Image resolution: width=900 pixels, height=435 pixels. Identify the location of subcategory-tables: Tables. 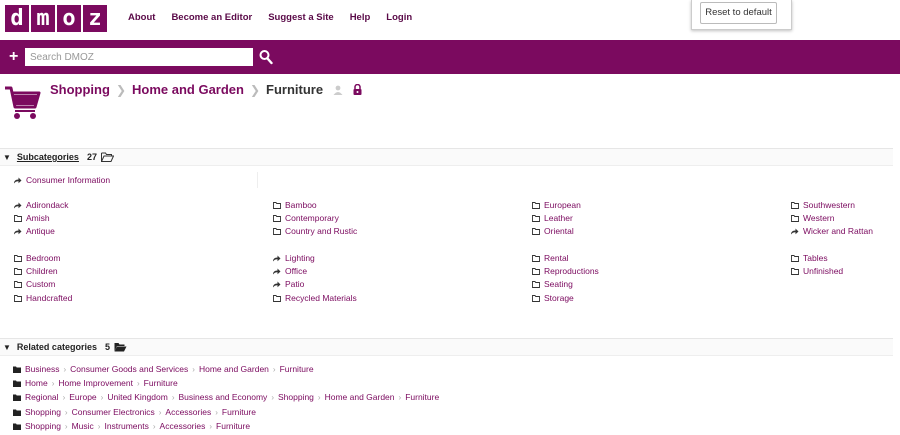
(809, 258).